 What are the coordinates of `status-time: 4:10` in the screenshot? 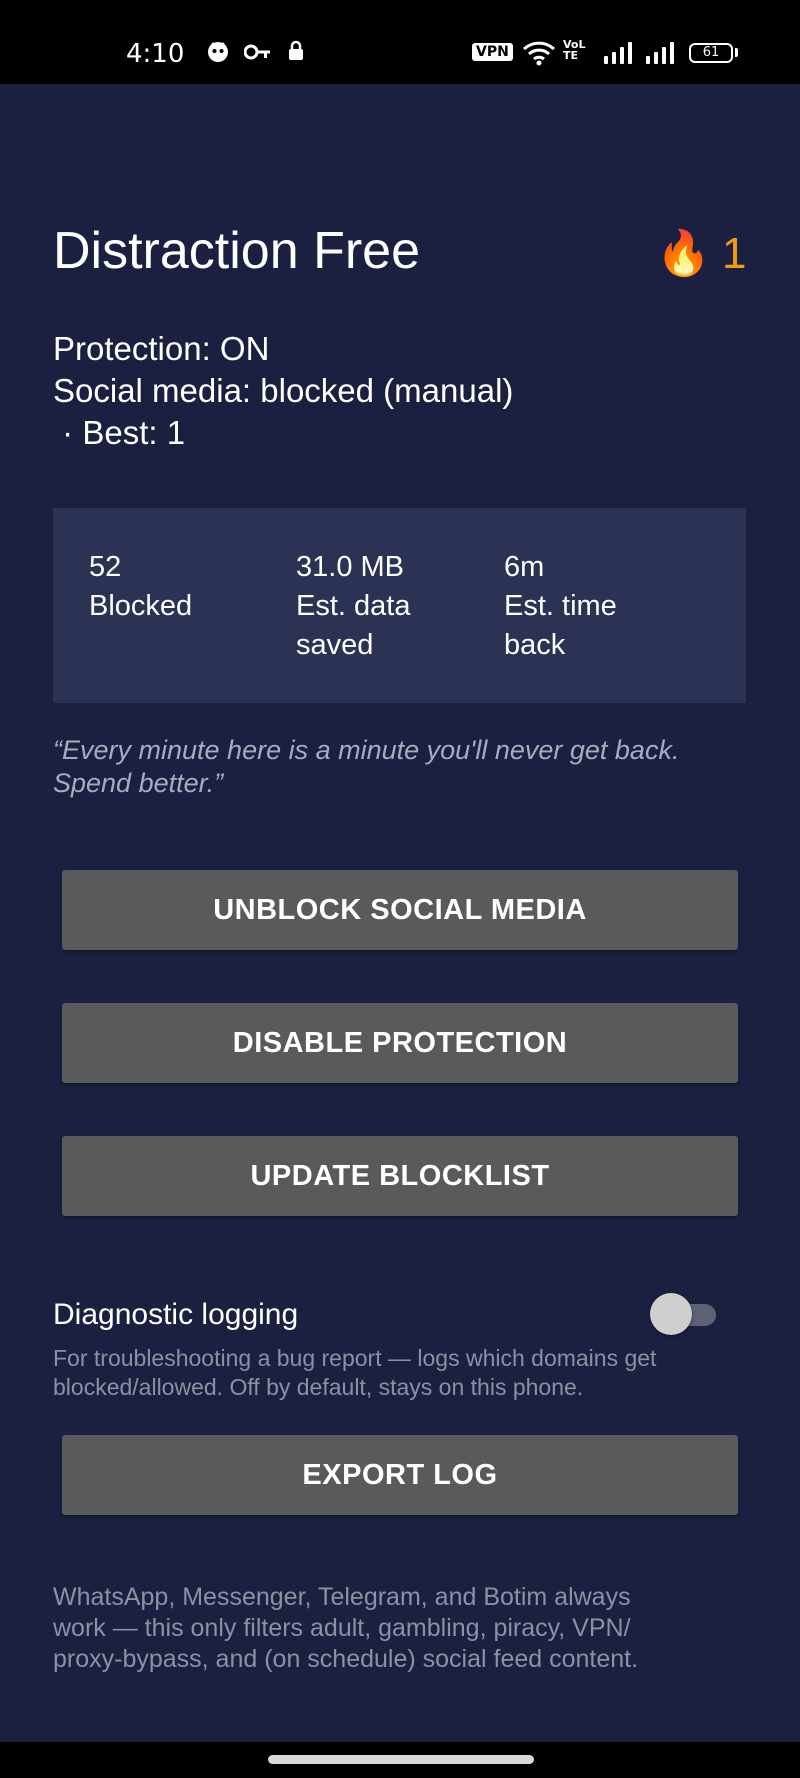 It's located at (155, 54).